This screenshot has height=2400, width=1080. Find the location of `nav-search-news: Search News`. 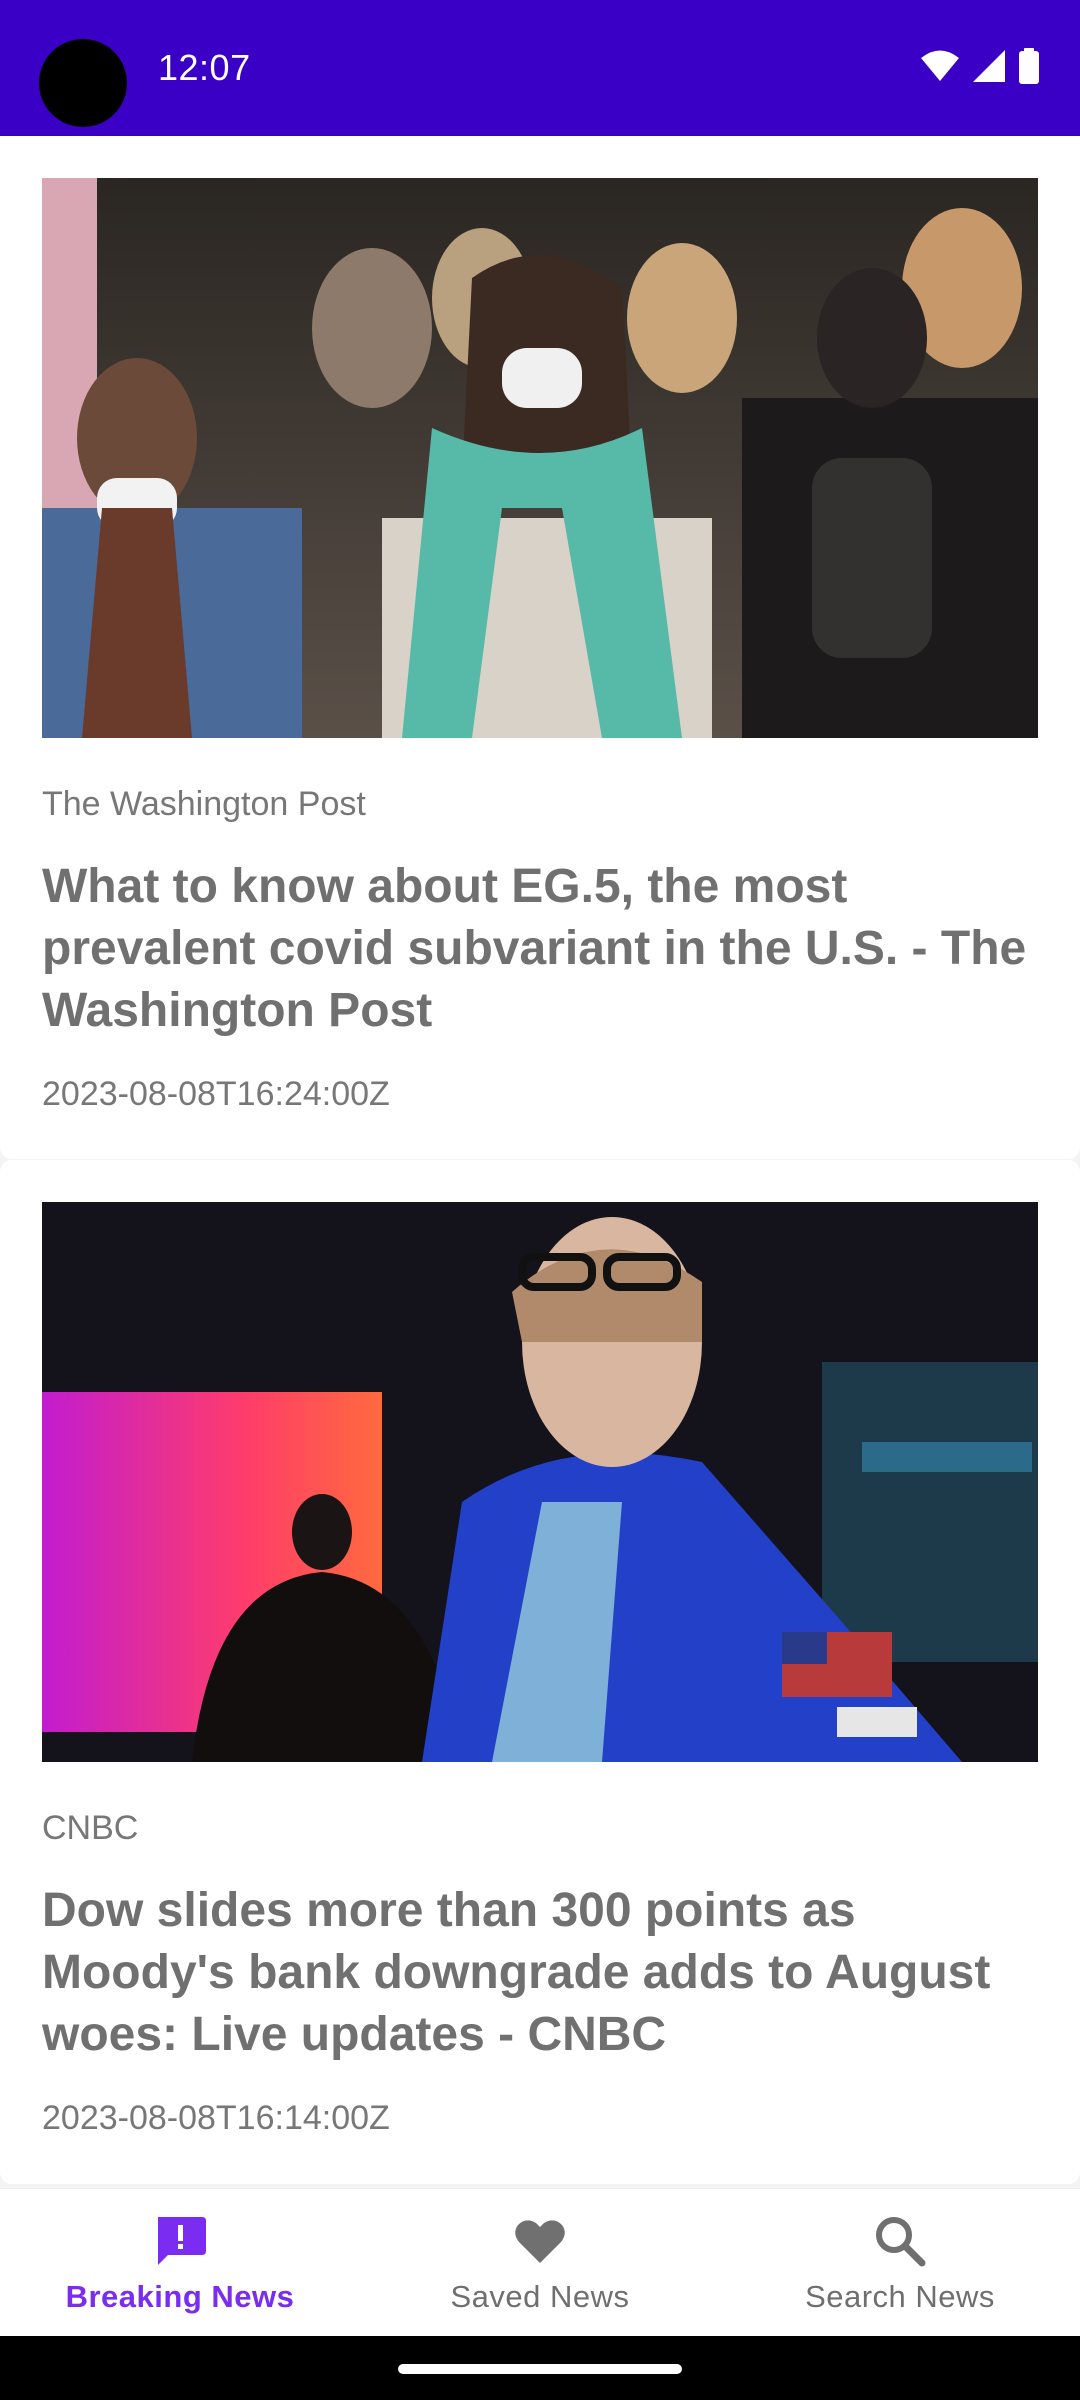

nav-search-news: Search News is located at coordinates (900, 2263).